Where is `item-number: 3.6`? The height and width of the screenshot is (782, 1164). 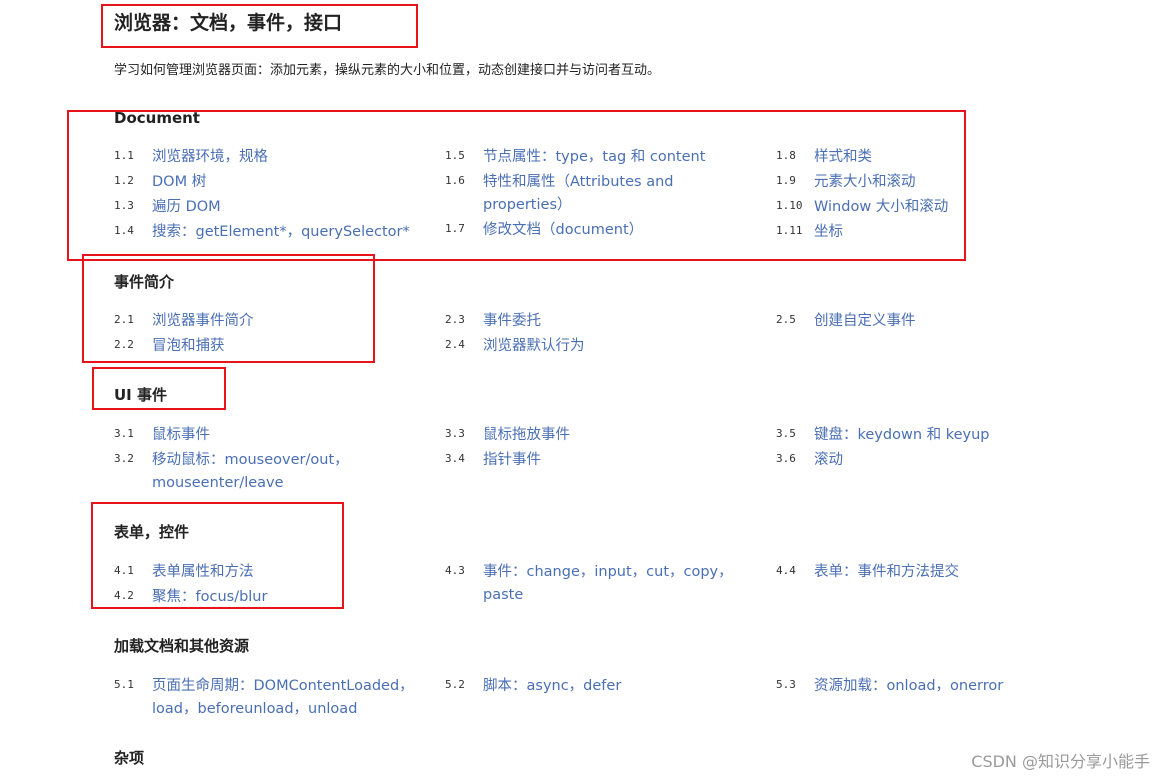 item-number: 3.6 is located at coordinates (786, 458).